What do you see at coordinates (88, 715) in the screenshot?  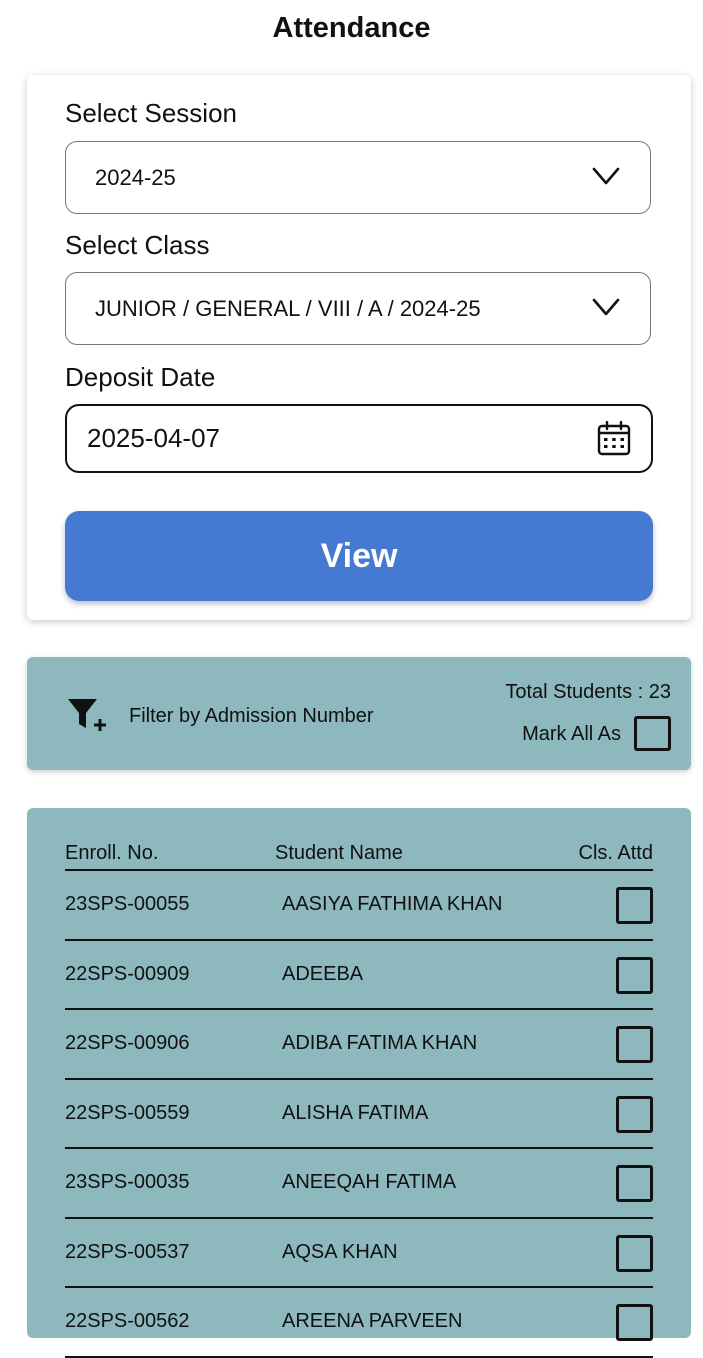 I see `filter-add-icon` at bounding box center [88, 715].